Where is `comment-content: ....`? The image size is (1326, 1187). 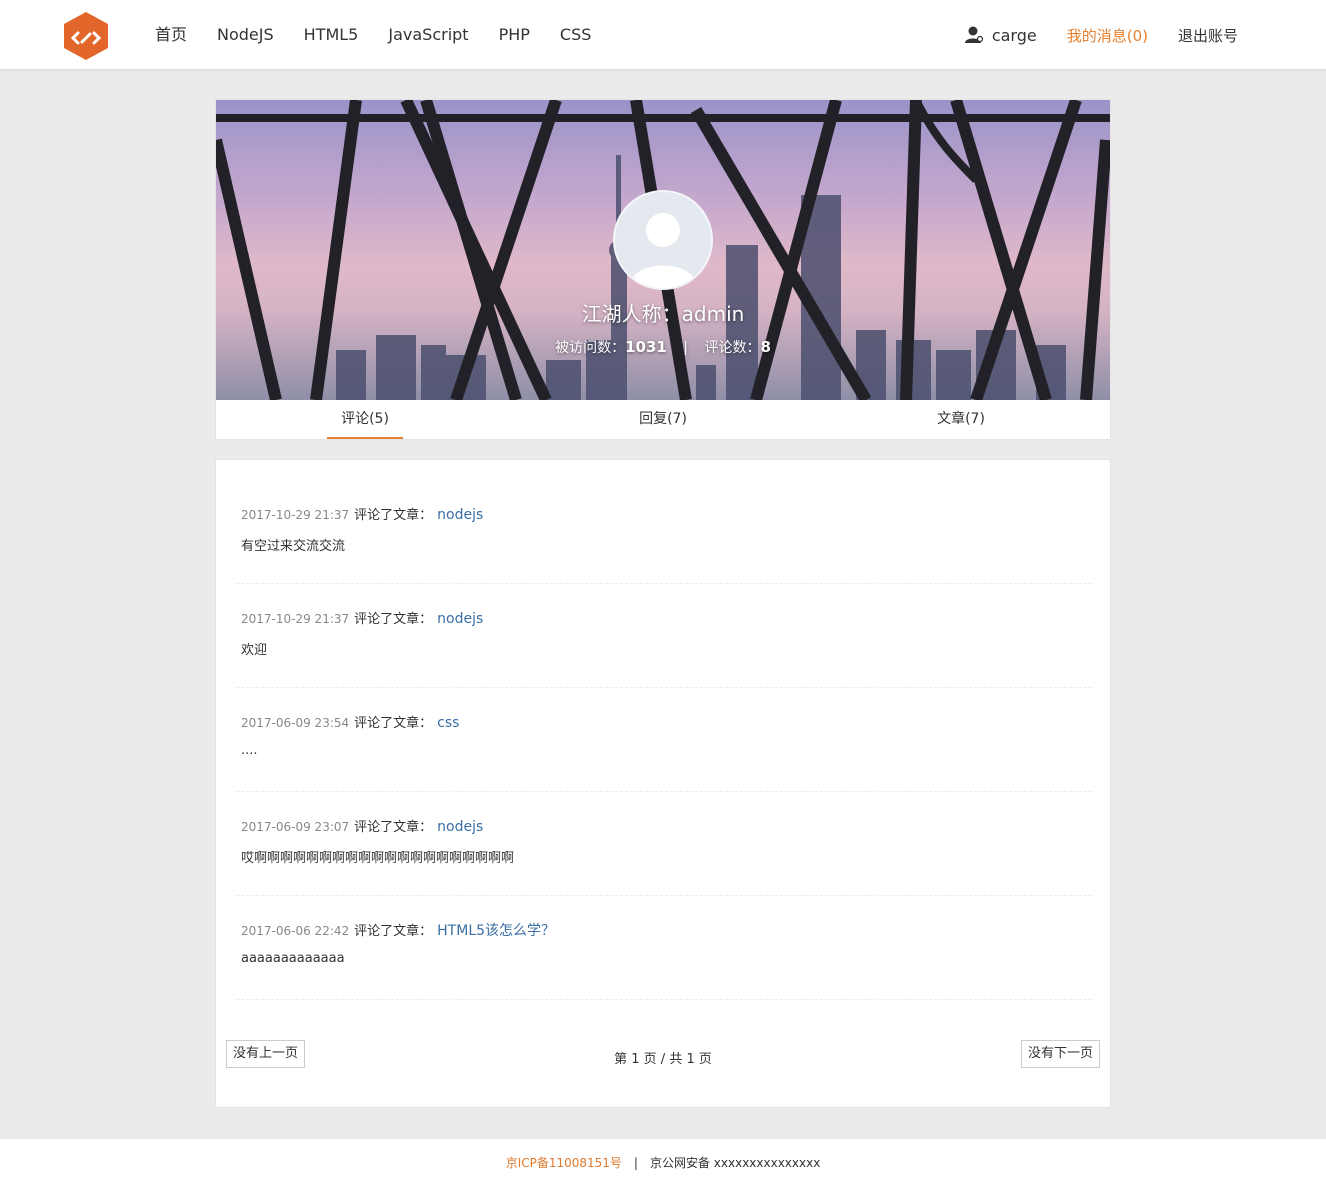 comment-content: .... is located at coordinates (249, 750).